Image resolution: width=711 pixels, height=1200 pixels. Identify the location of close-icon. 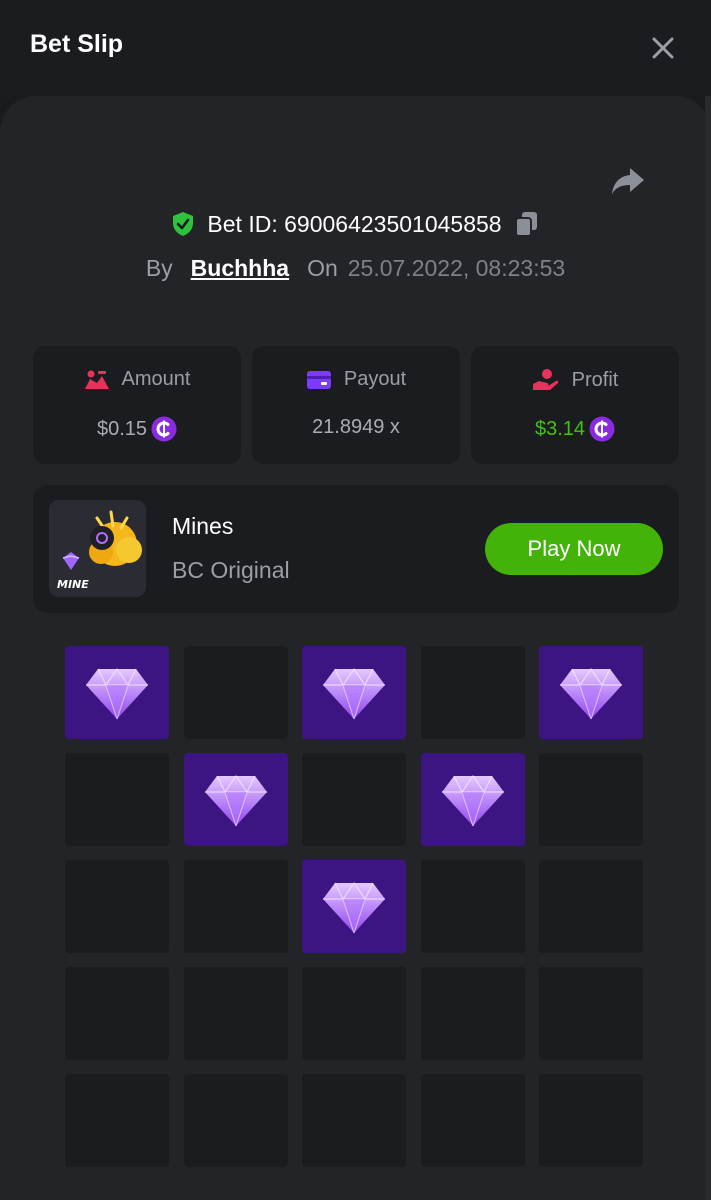
(663, 48).